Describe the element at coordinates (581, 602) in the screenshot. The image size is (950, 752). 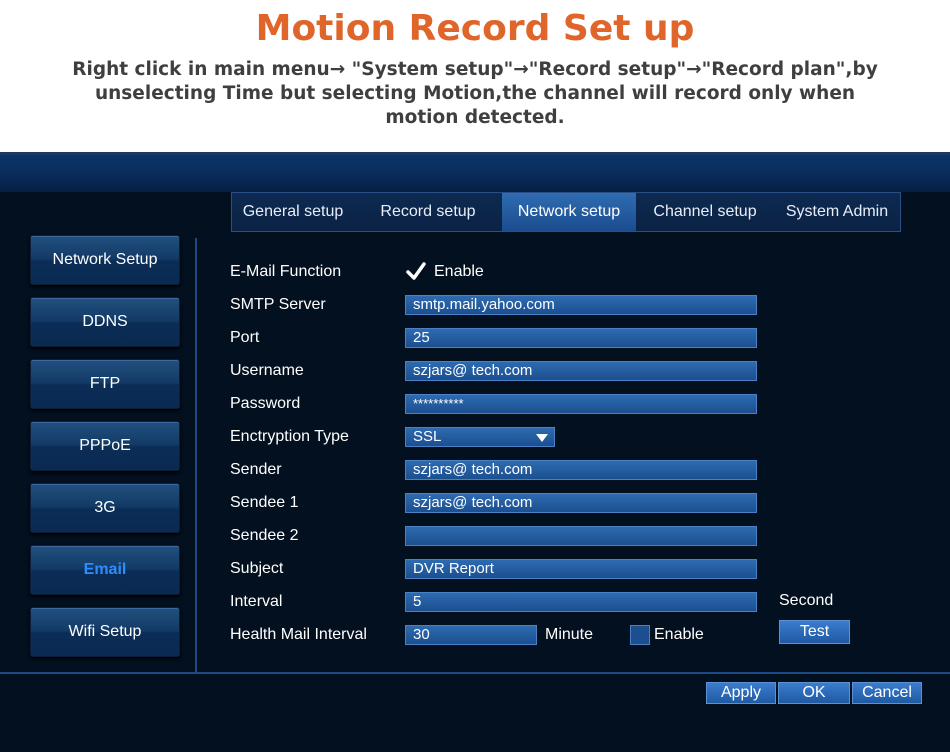
I see `interval-field: 5` at that location.